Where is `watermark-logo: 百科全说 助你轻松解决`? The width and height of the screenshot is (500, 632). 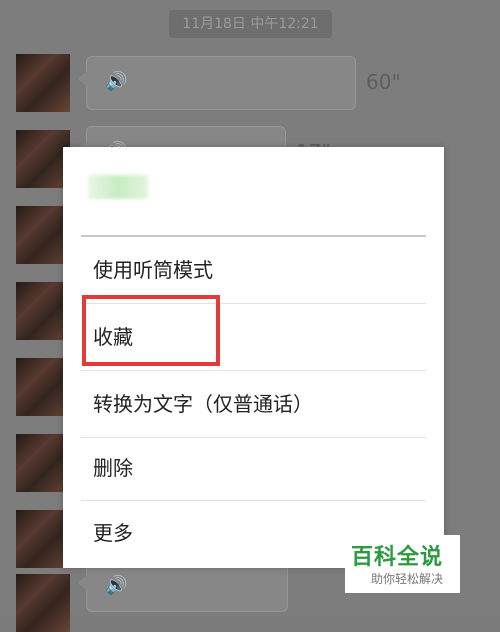 watermark-logo: 百科全说 助你轻松解决 is located at coordinates (402, 564).